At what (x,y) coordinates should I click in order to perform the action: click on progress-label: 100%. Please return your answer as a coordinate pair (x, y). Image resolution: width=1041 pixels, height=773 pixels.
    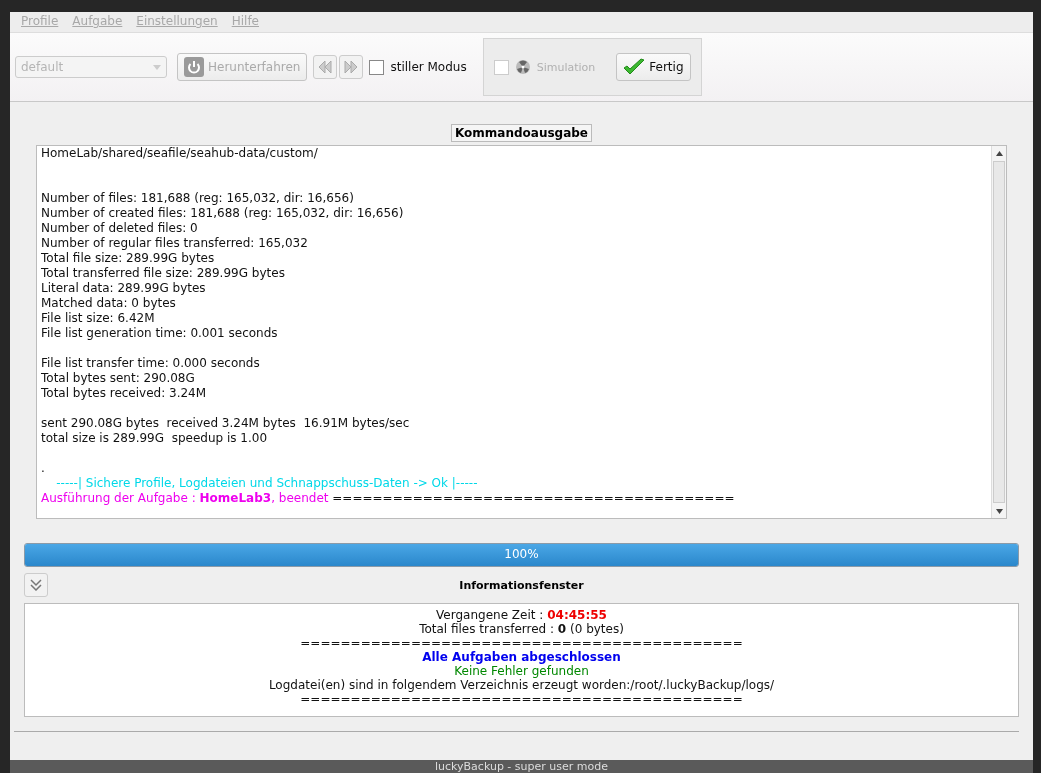
    Looking at the image, I should click on (521, 554).